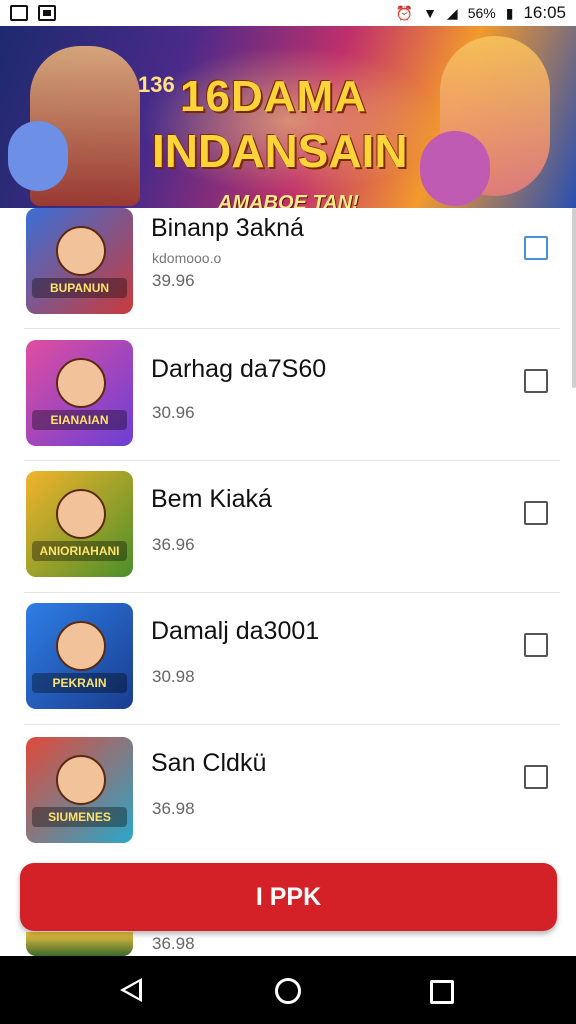  I want to click on status-right: ⏰ ▼ ◢ 56% ▮ 16:05, so click(481, 13).